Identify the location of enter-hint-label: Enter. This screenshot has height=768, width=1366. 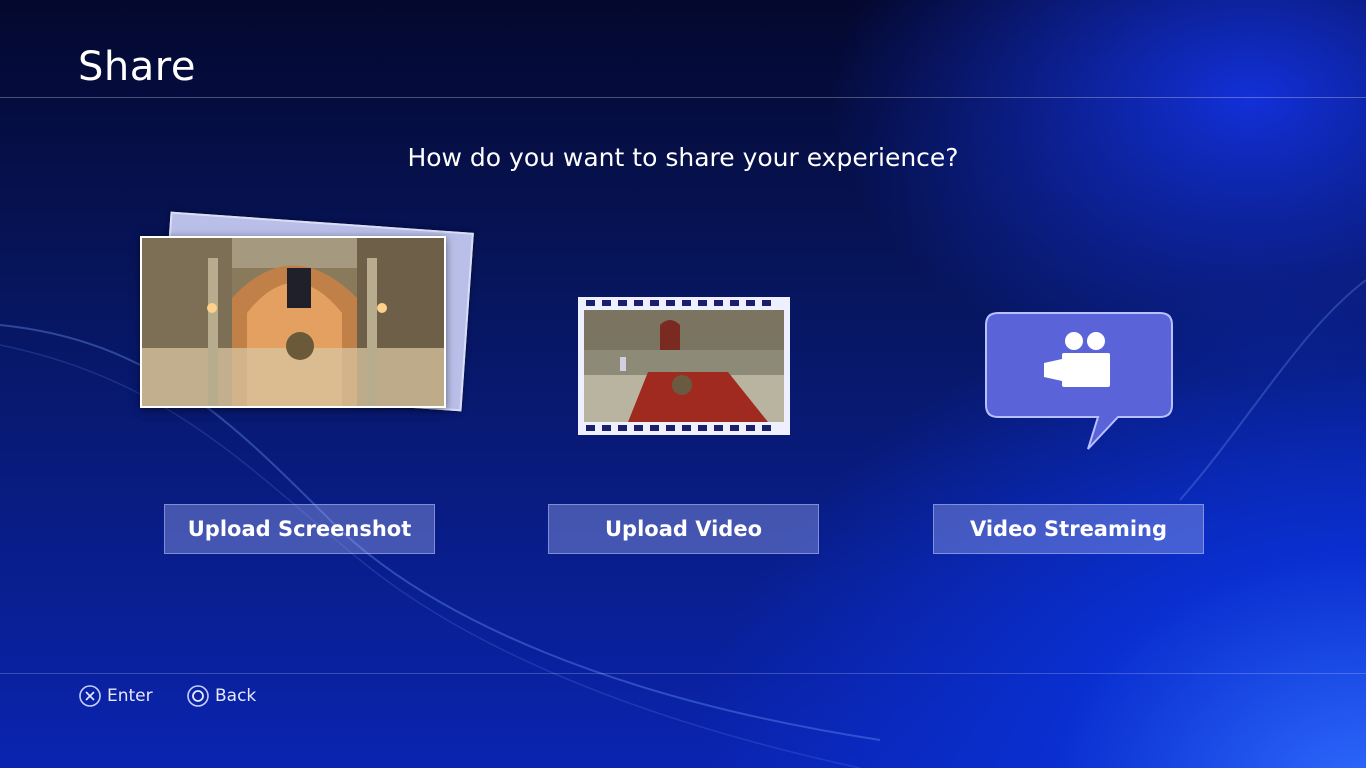
(130, 696).